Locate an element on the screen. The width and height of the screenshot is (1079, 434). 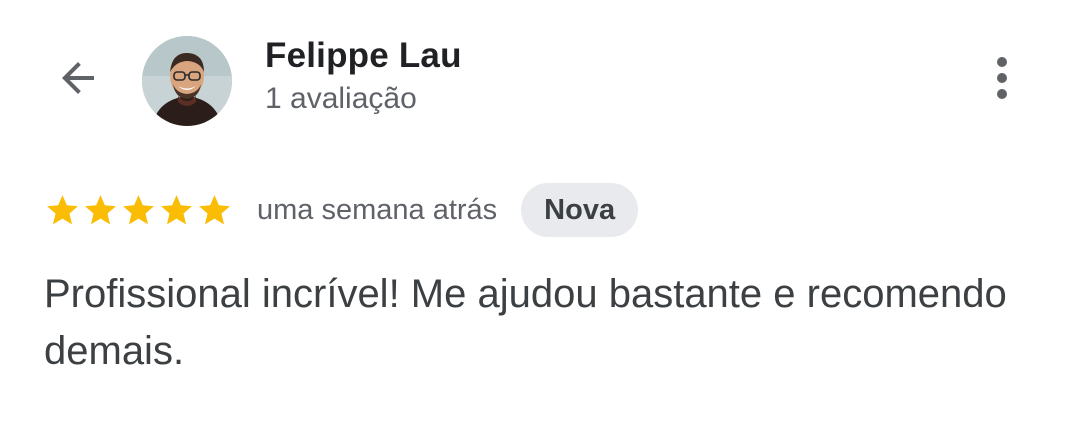
star-rating is located at coordinates (138, 210).